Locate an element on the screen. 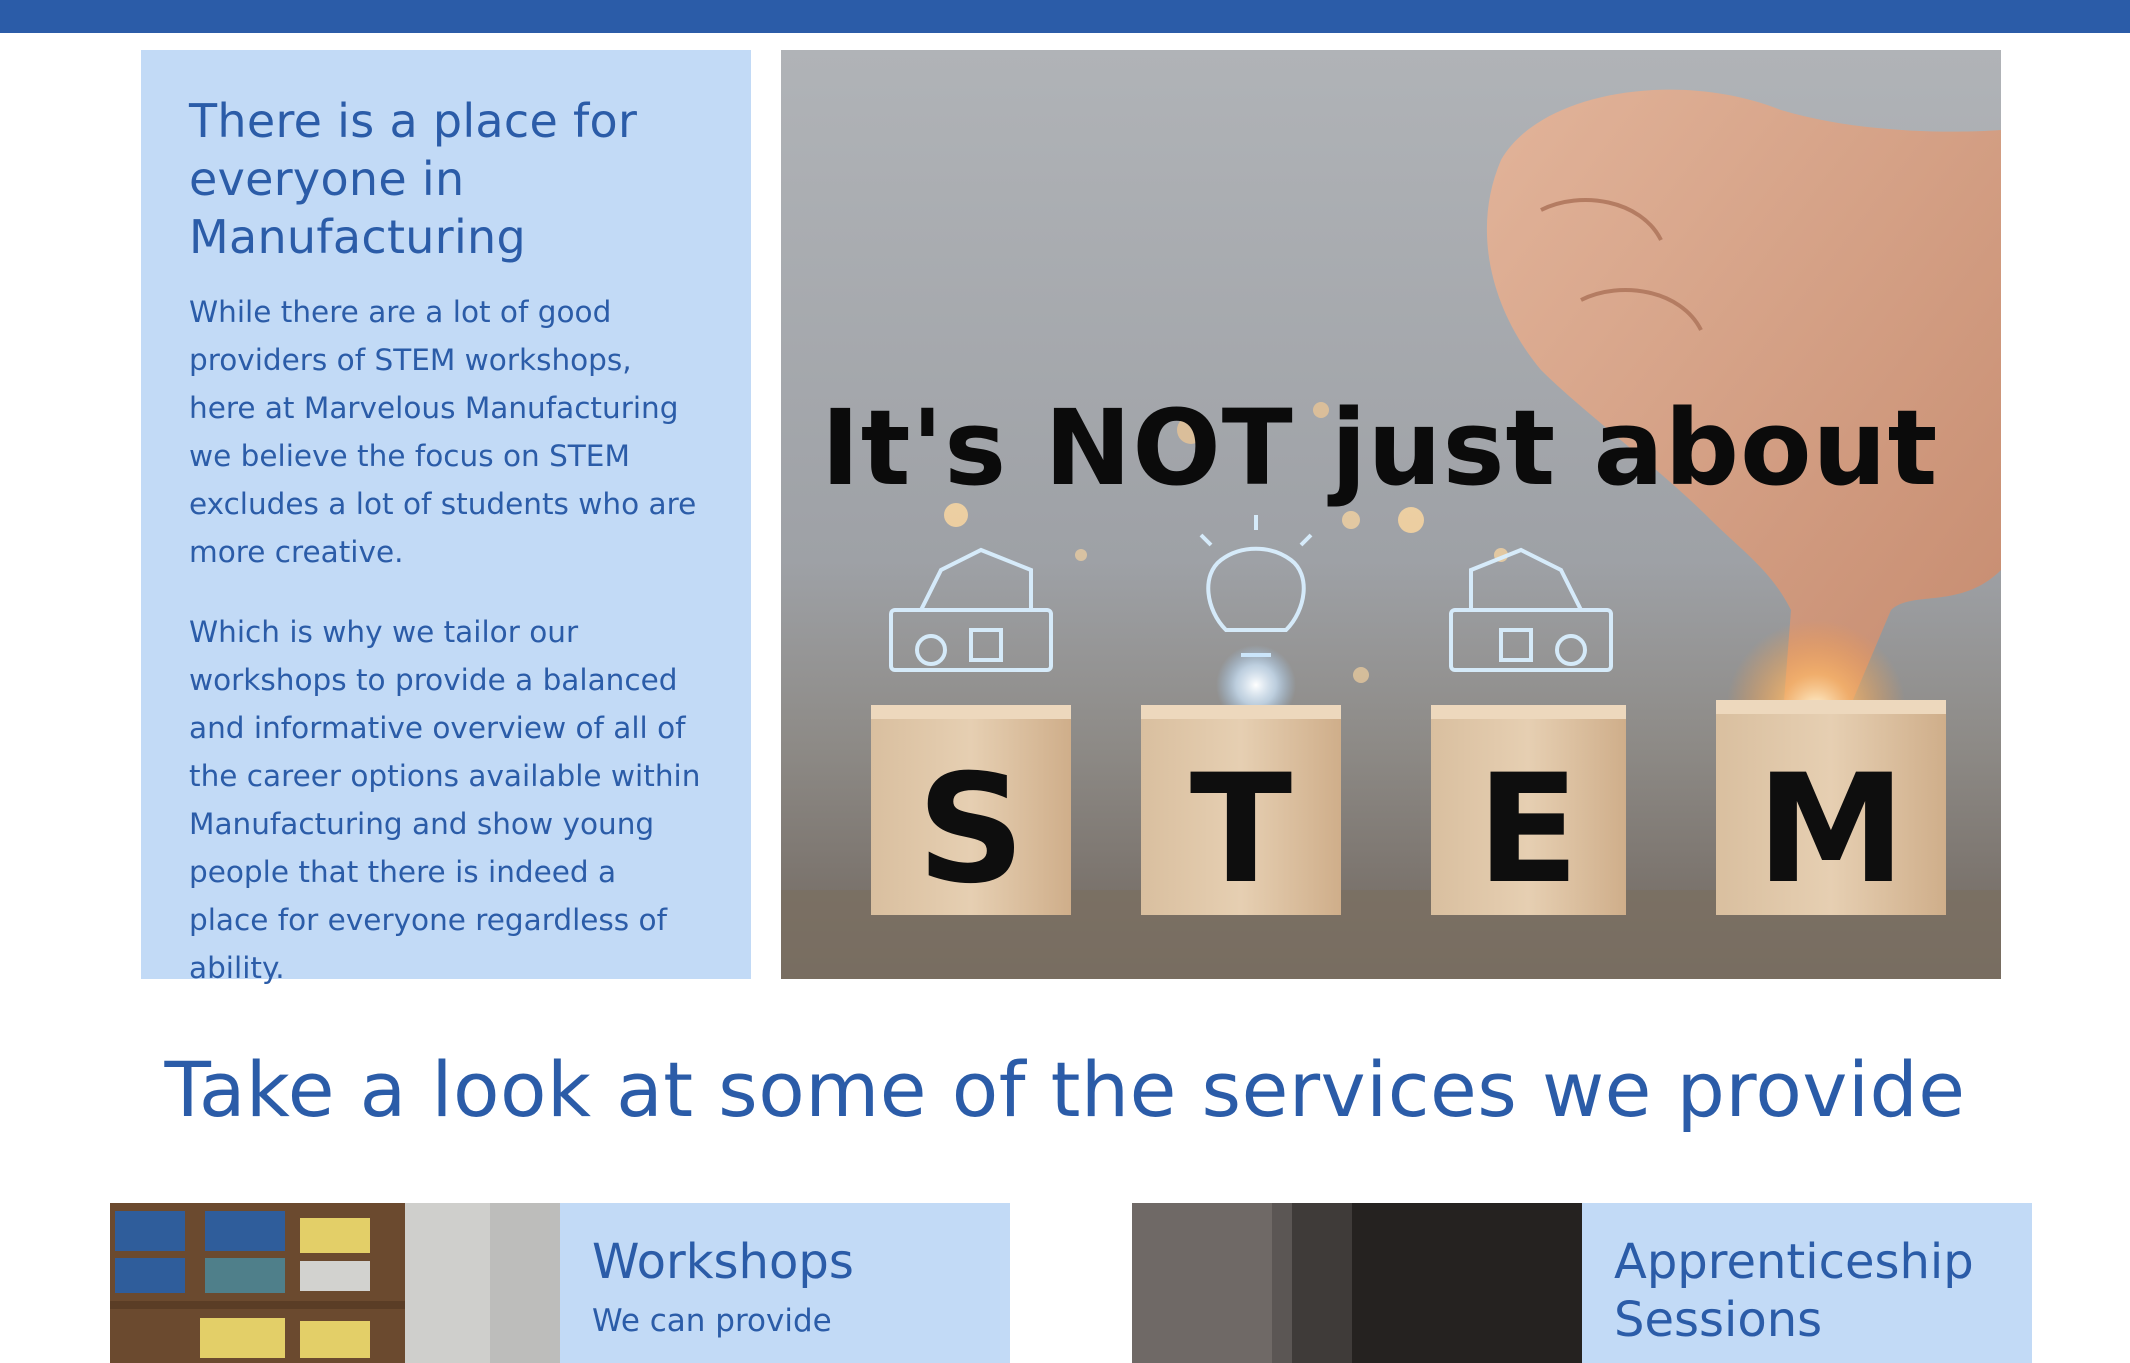 The height and width of the screenshot is (1363, 2130). apprenticeship-photo is located at coordinates (1357, 1283).